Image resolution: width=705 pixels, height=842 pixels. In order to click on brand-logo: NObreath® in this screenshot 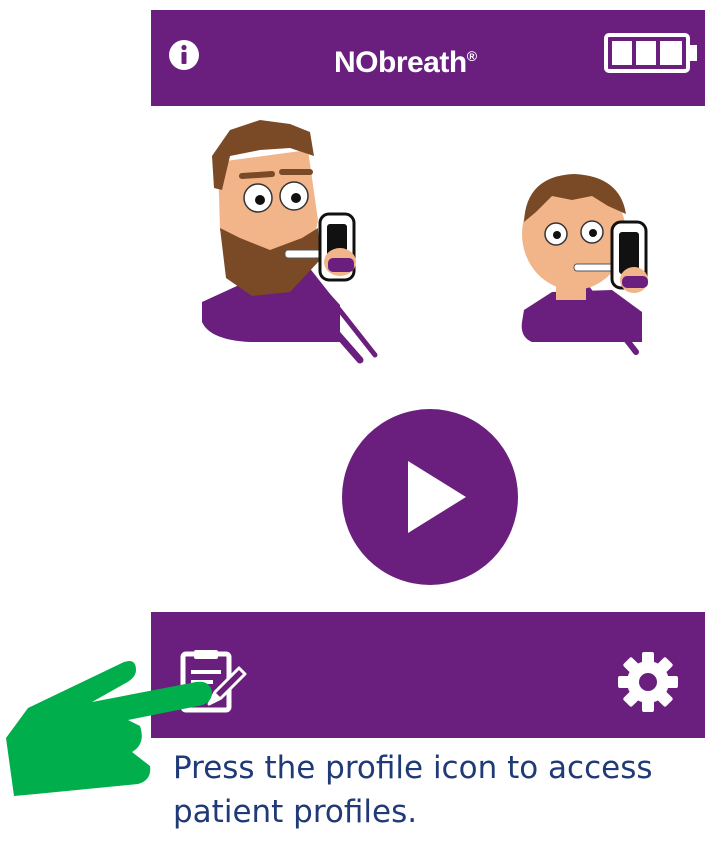, I will do `click(405, 59)`.